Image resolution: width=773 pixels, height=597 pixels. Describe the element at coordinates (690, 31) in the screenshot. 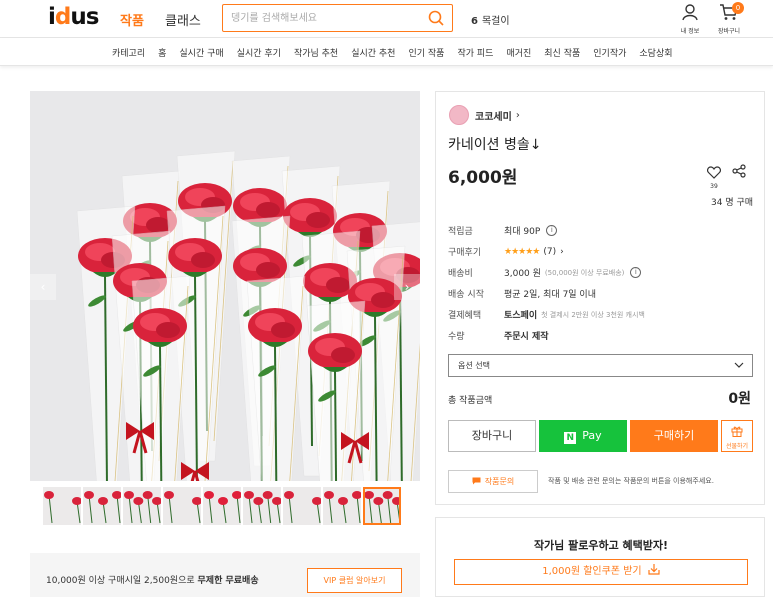

I see `my-info-label: 내 정보` at that location.